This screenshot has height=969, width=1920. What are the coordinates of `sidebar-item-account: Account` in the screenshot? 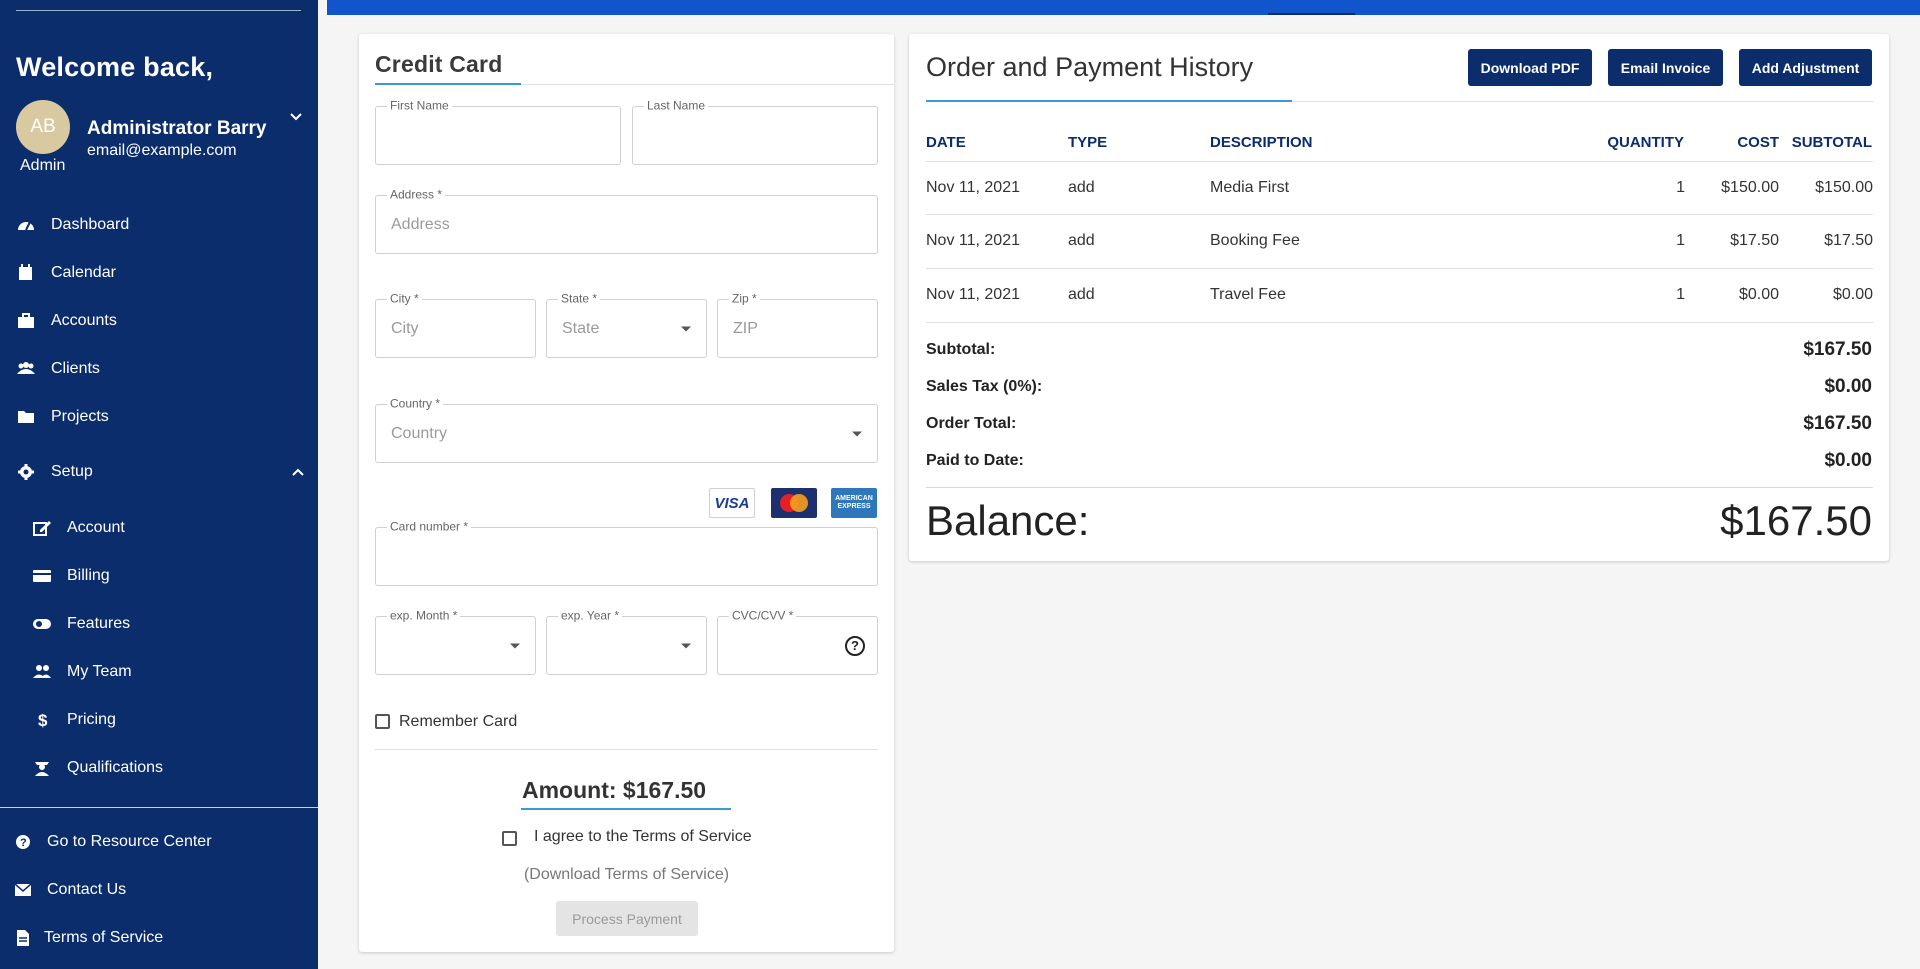 It's located at (159, 528).